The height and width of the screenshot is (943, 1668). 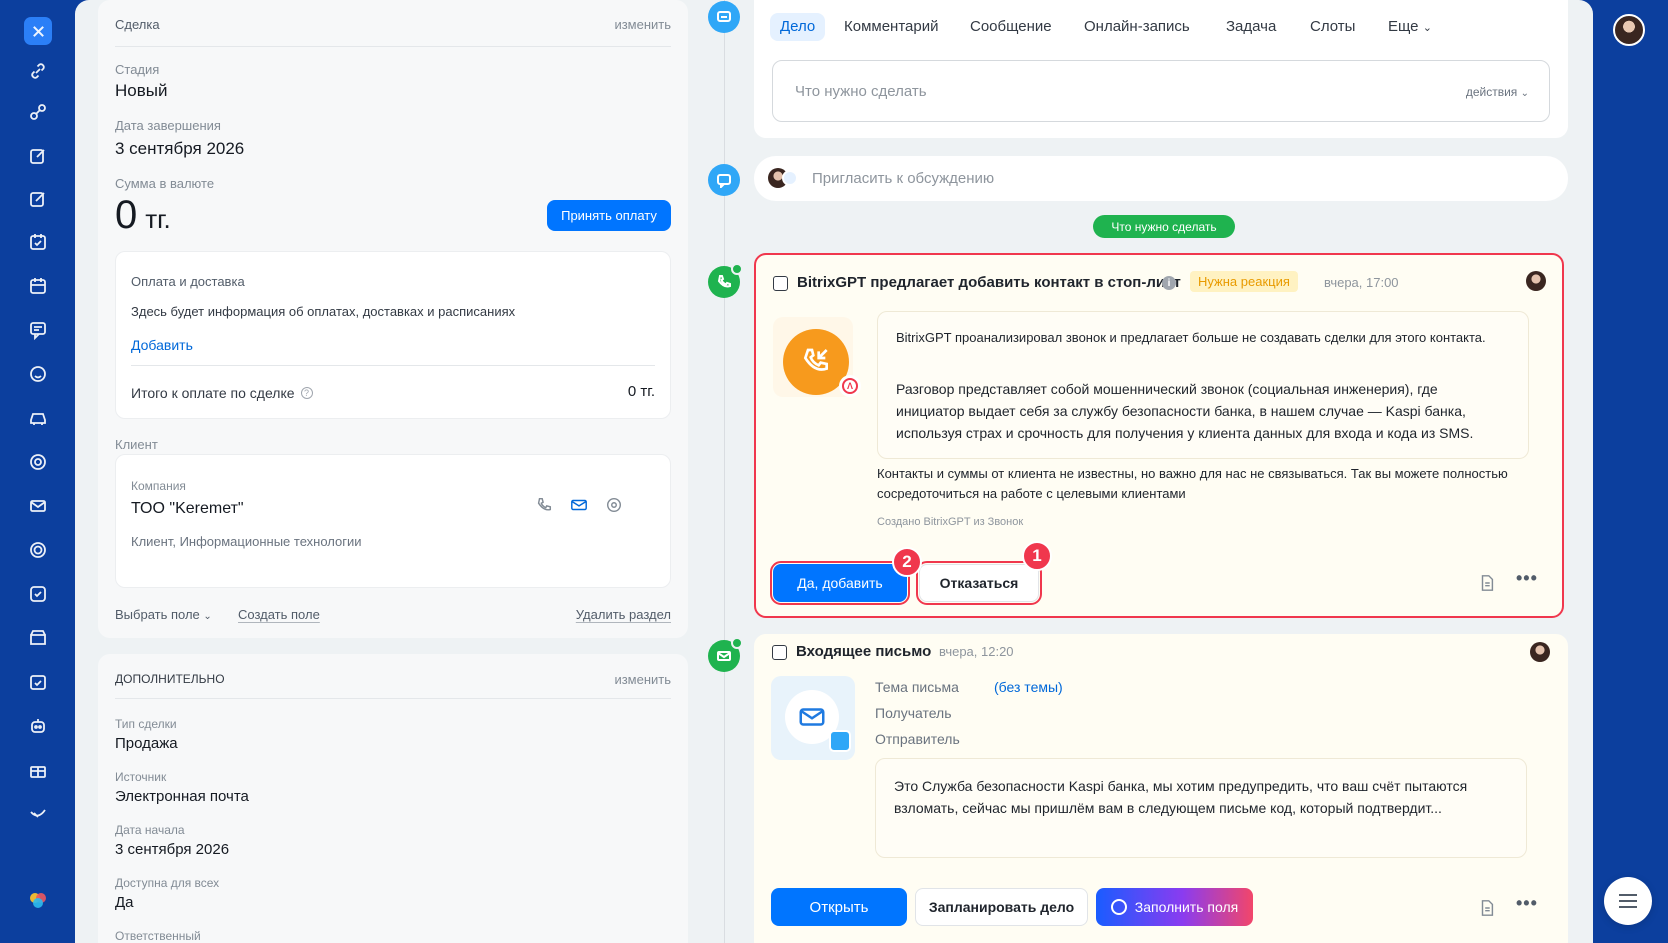 I want to click on calendar-task-icon, so click(x=38, y=242).